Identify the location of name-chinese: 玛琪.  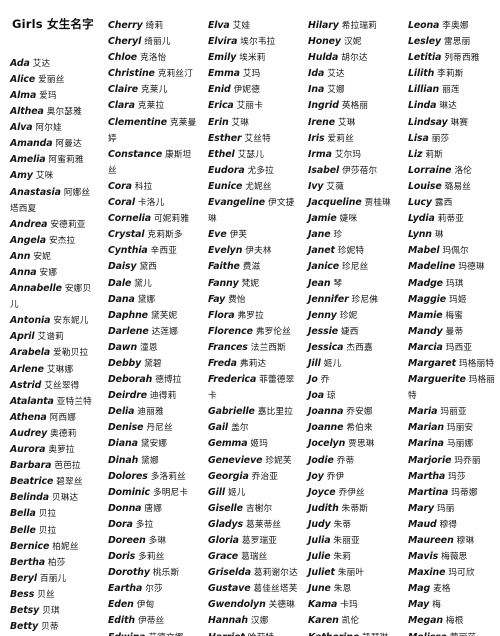
(454, 283).